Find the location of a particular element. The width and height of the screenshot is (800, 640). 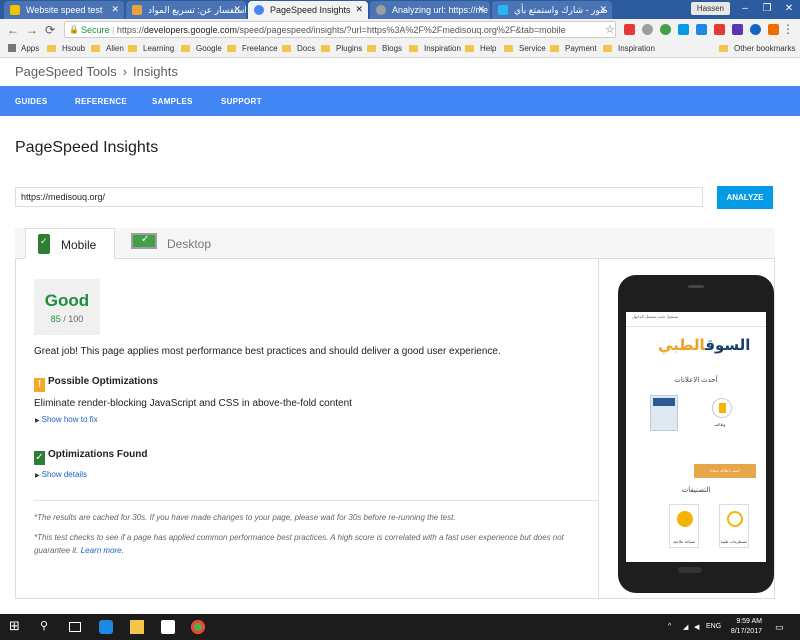

browser-tab: صور - شارك واستمتع بأي ✕ is located at coordinates (552, 10).